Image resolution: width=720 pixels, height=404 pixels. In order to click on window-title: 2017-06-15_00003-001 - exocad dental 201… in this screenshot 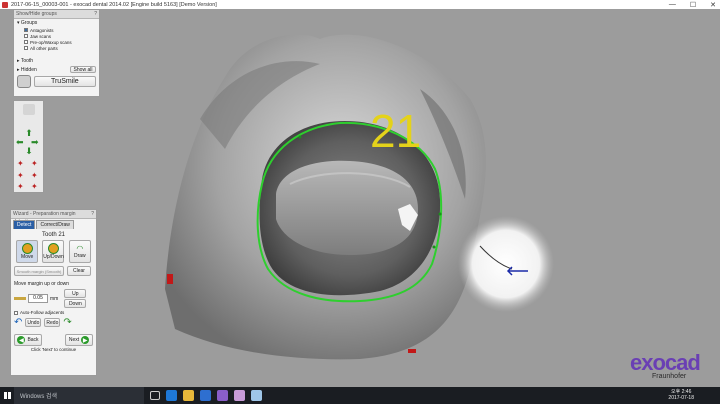, I will do `click(114, 4)`.